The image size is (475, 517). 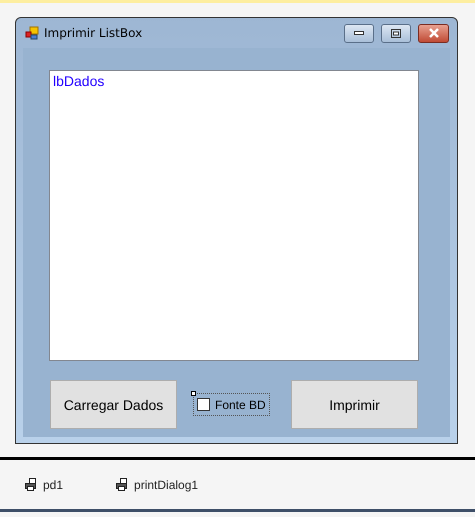 I want to click on list-item: lbDados, so click(x=234, y=81).